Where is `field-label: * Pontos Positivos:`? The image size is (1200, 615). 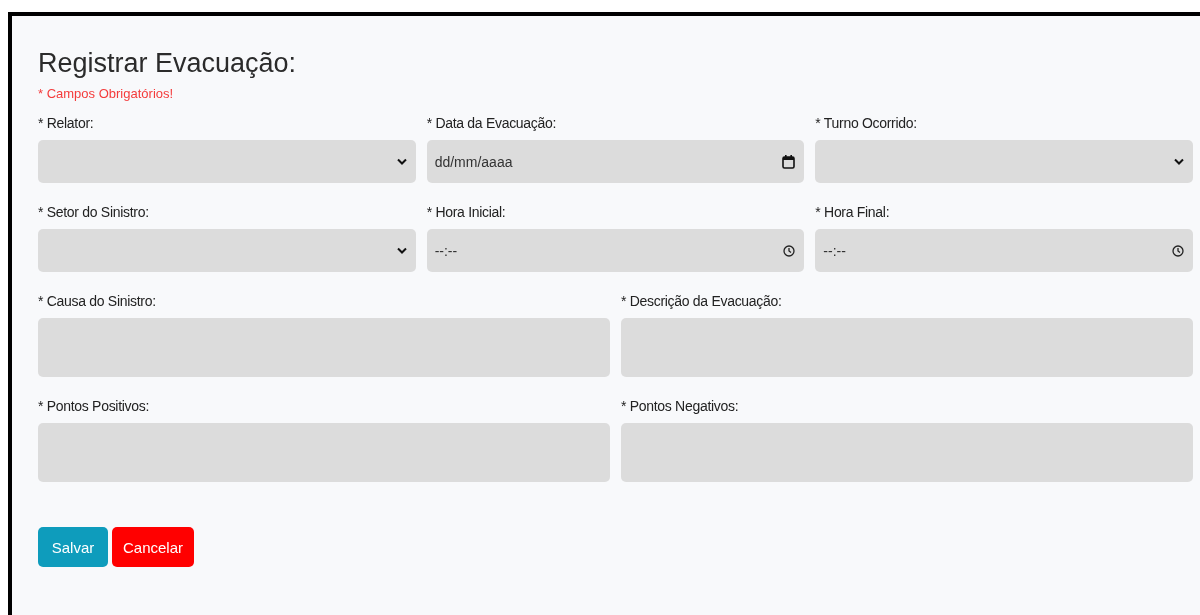 field-label: * Pontos Positivos: is located at coordinates (94, 406).